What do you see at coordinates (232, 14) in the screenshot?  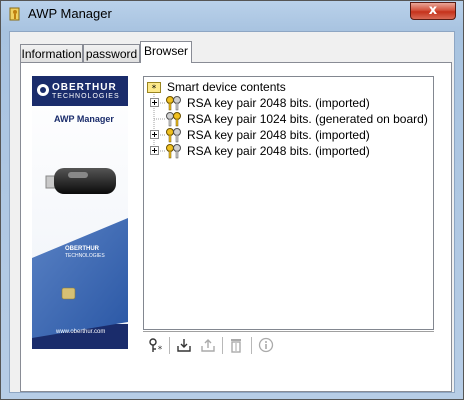 I see `title-bar: AWP Manager x` at bounding box center [232, 14].